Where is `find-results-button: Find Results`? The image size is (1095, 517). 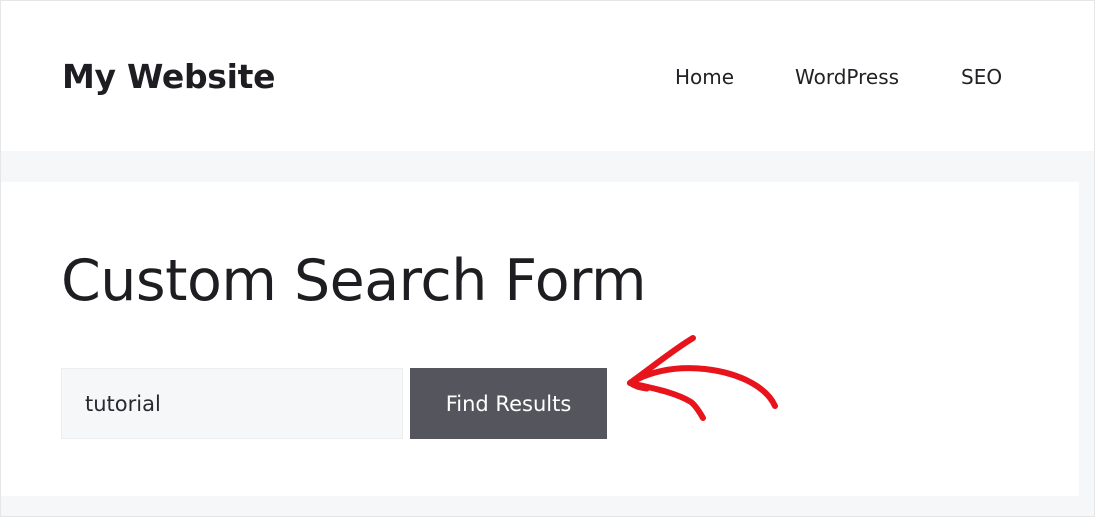 find-results-button: Find Results is located at coordinates (508, 403).